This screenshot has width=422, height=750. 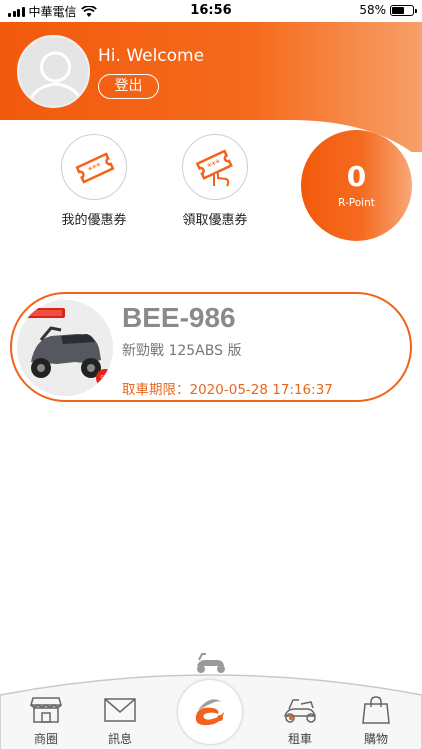 What do you see at coordinates (45, 739) in the screenshot?
I see `nav-shop-label: 商圈` at bounding box center [45, 739].